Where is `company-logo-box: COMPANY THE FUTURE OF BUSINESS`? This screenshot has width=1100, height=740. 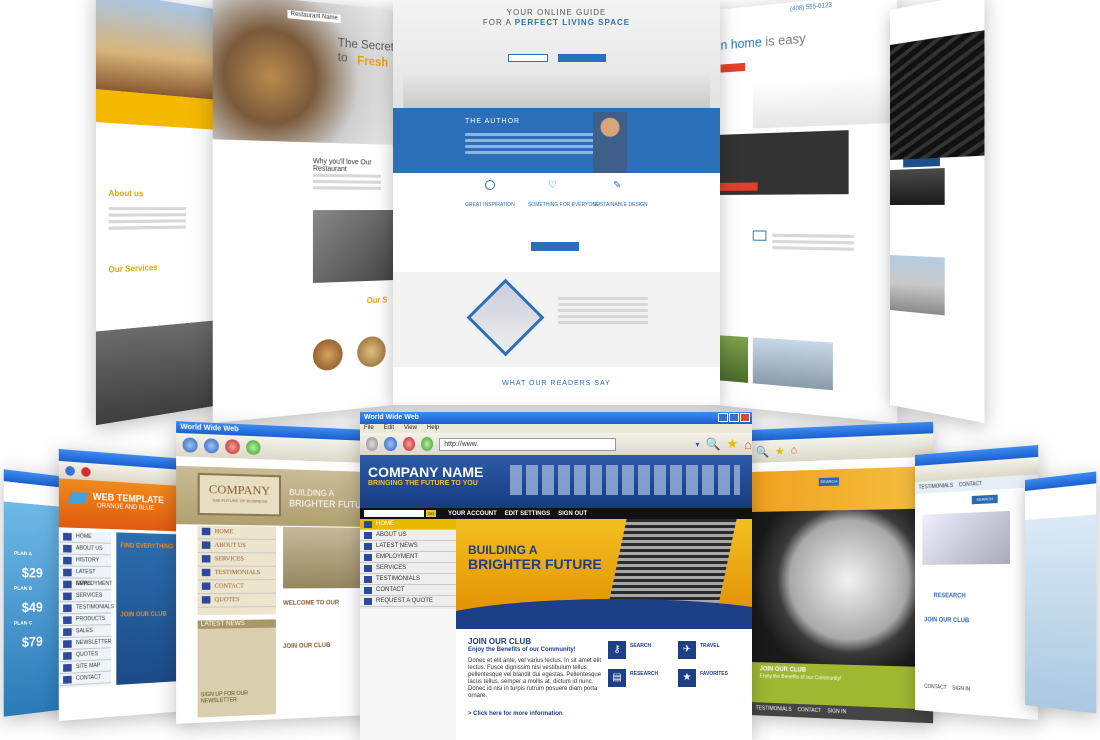 company-logo-box: COMPANY THE FUTURE OF BUSINESS is located at coordinates (239, 494).